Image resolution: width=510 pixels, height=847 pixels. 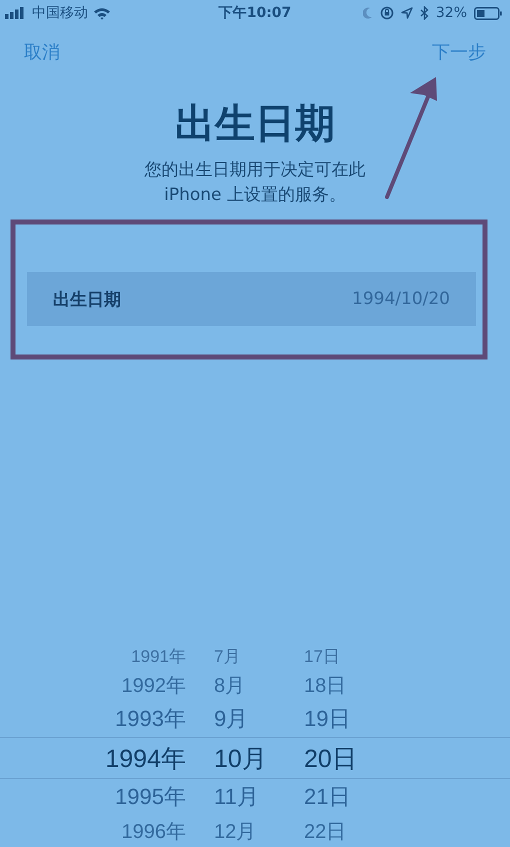 I want to click on day-option: 20日, so click(x=347, y=758).